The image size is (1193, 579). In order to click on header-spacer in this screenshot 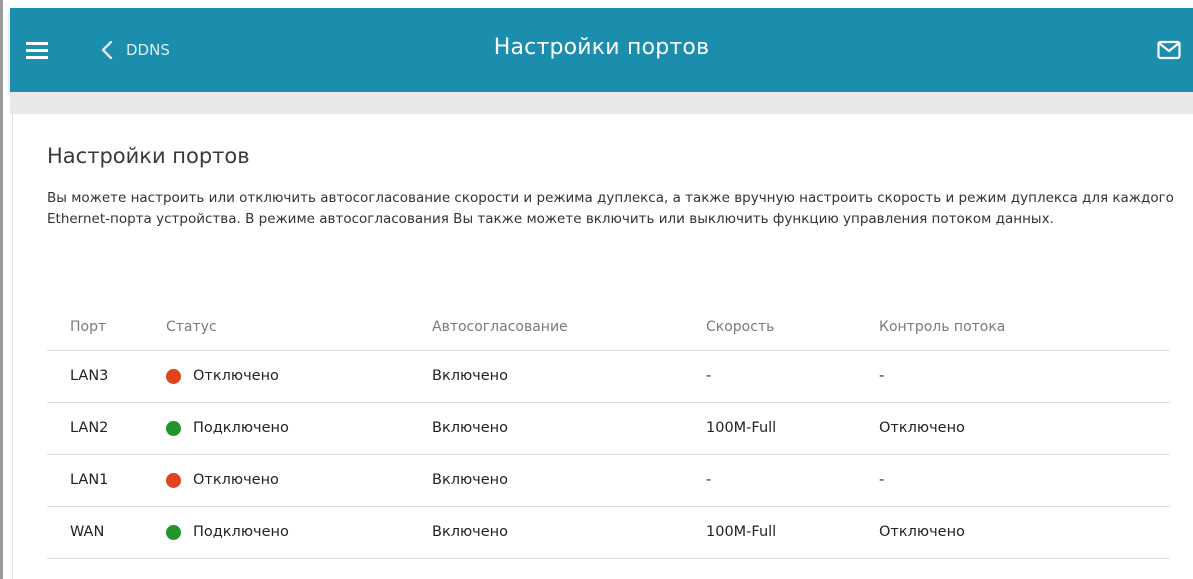, I will do `click(601, 103)`.